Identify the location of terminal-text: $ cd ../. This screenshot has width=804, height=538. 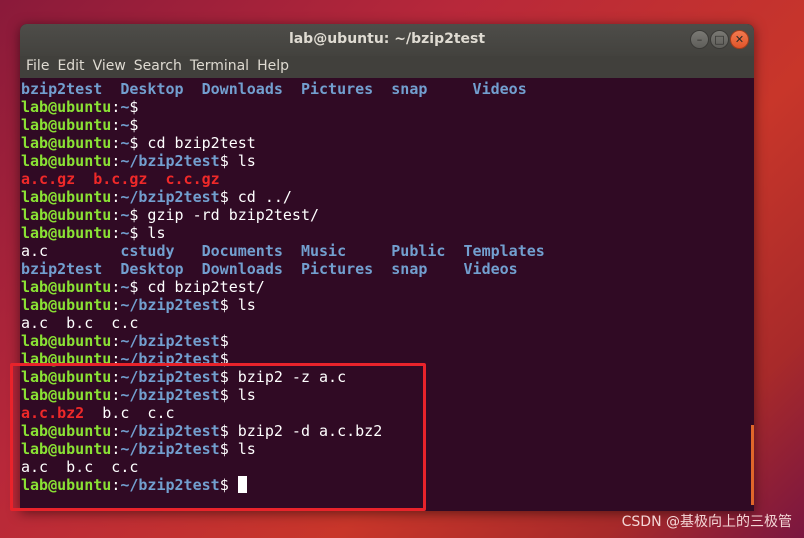
(255, 197).